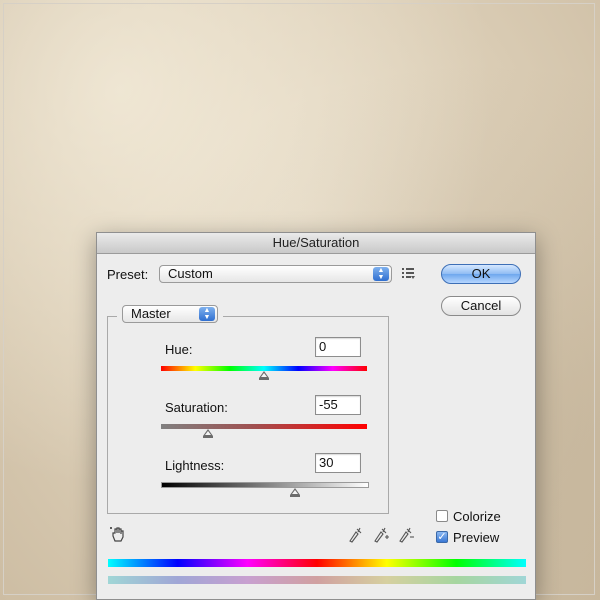  I want to click on eyedropper-icon, so click(355, 534).